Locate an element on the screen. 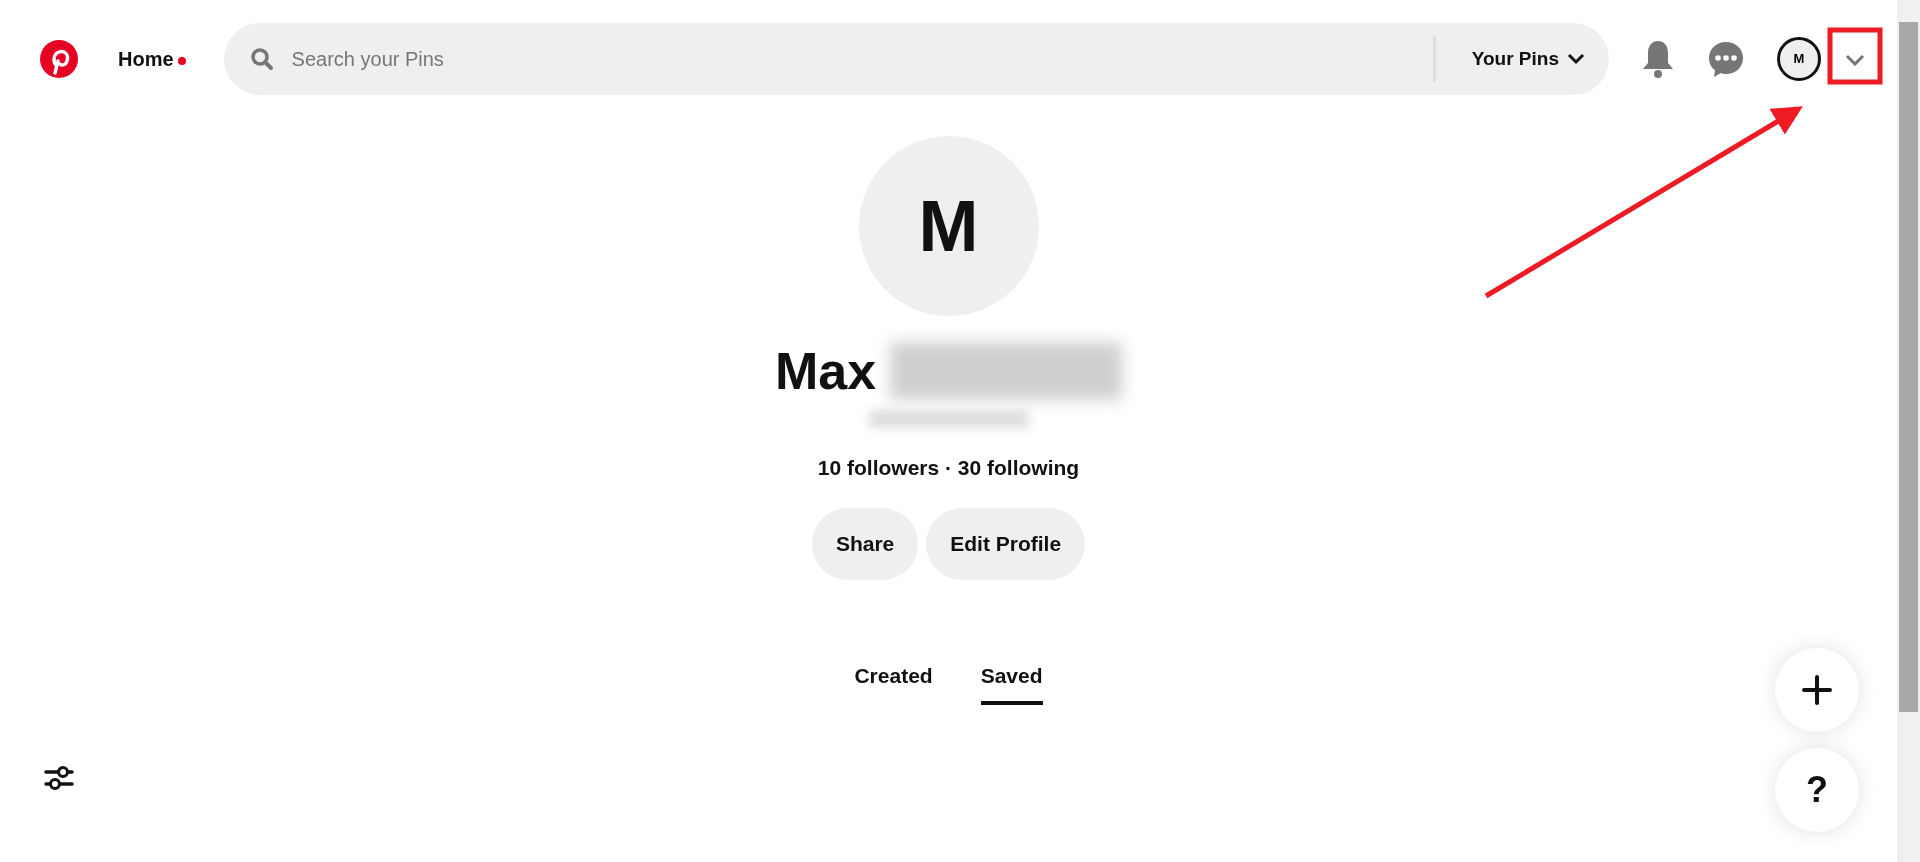 The height and width of the screenshot is (862, 1920). profile-name: Max is located at coordinates (825, 371).